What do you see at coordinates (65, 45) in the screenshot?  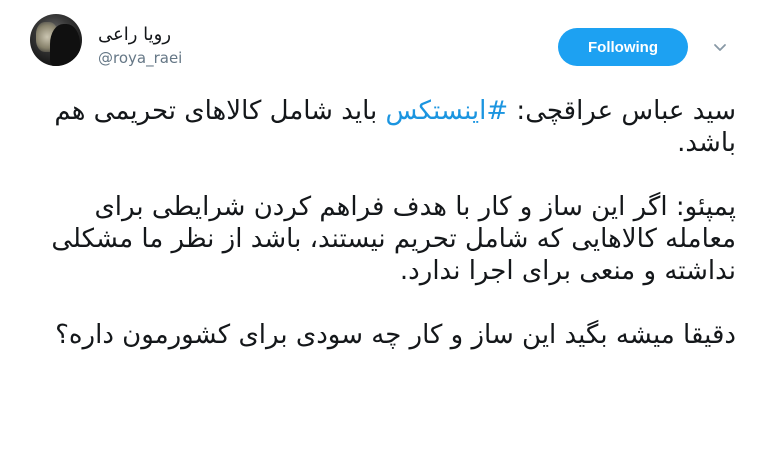 I see `avatar-figure` at bounding box center [65, 45].